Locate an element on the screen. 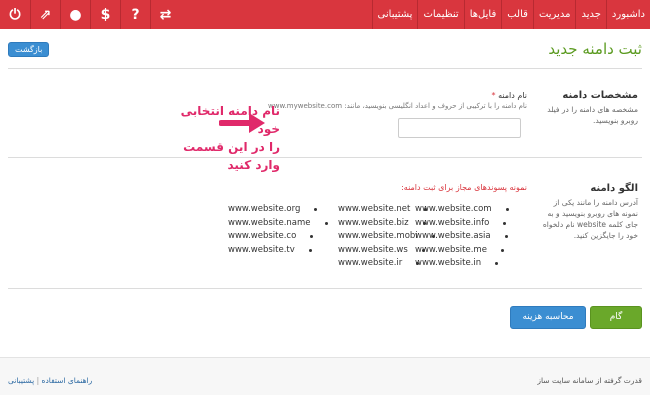 This screenshot has height=395, width=650. help-icon: ? is located at coordinates (135, 14).